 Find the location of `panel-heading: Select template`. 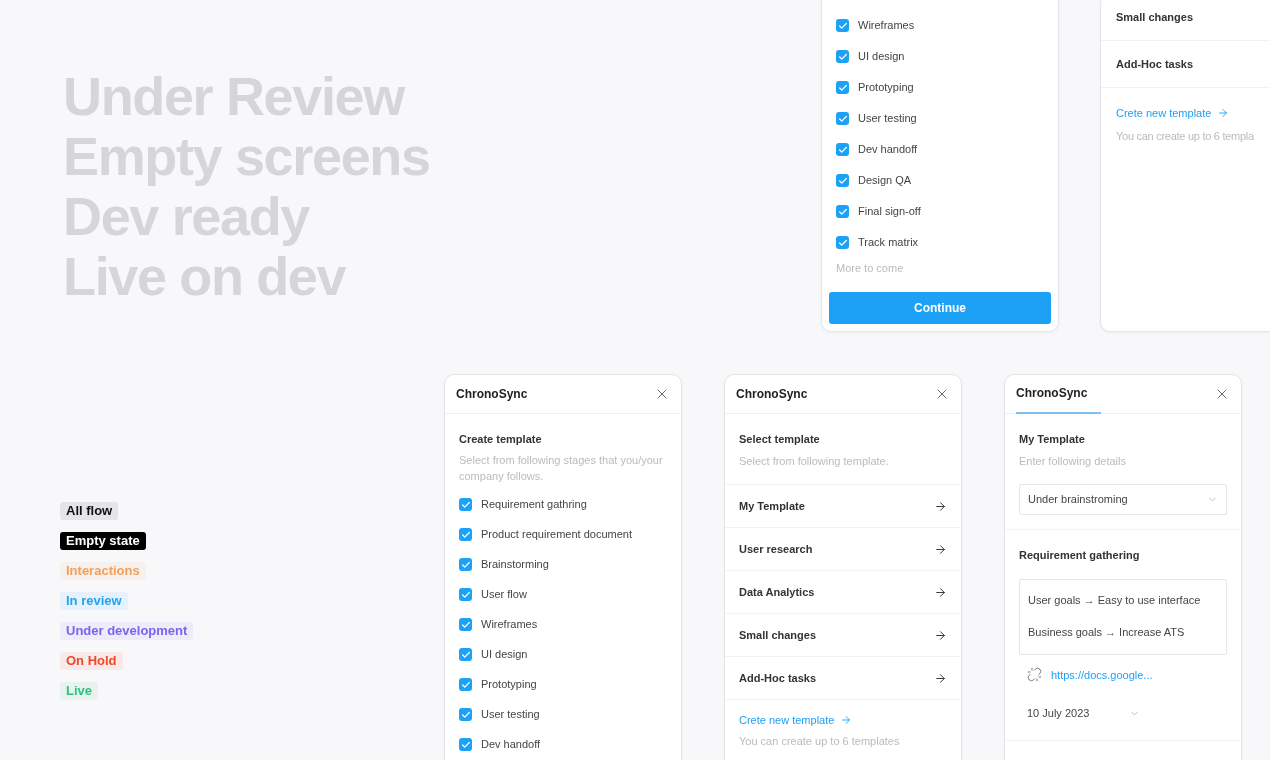

panel-heading: Select template is located at coordinates (780, 439).